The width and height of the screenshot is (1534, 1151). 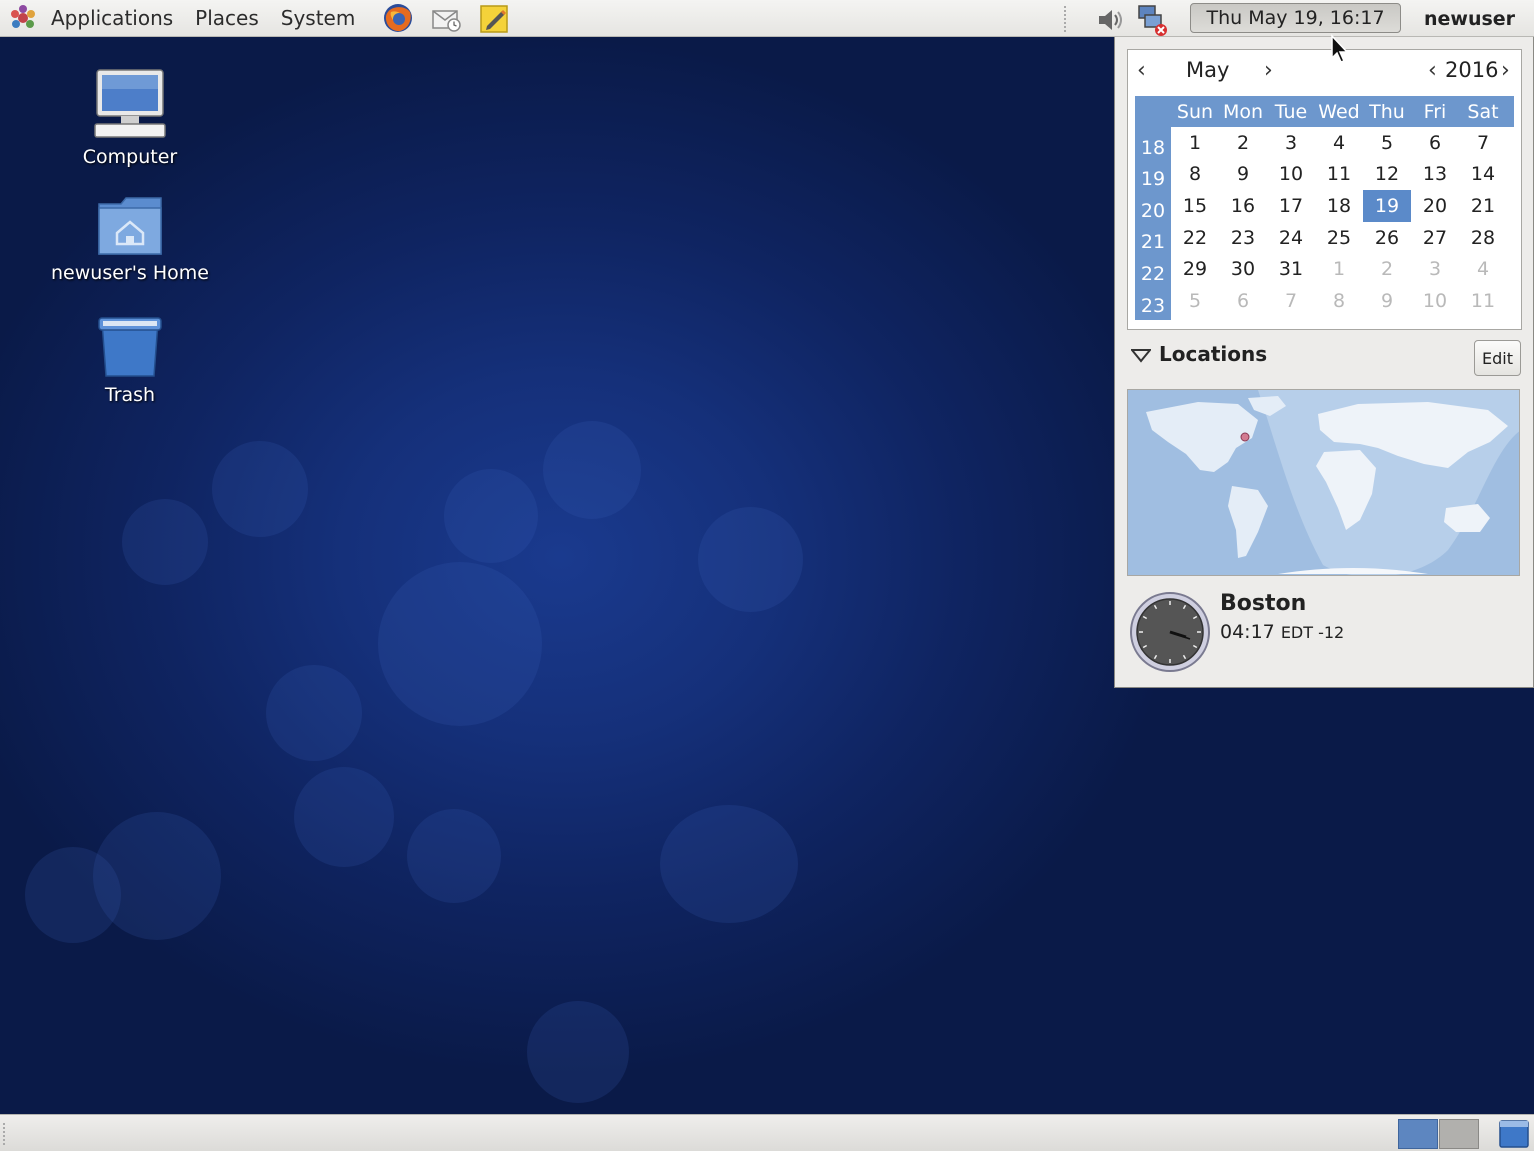 What do you see at coordinates (1152, 20) in the screenshot?
I see `network-disconnected-icon` at bounding box center [1152, 20].